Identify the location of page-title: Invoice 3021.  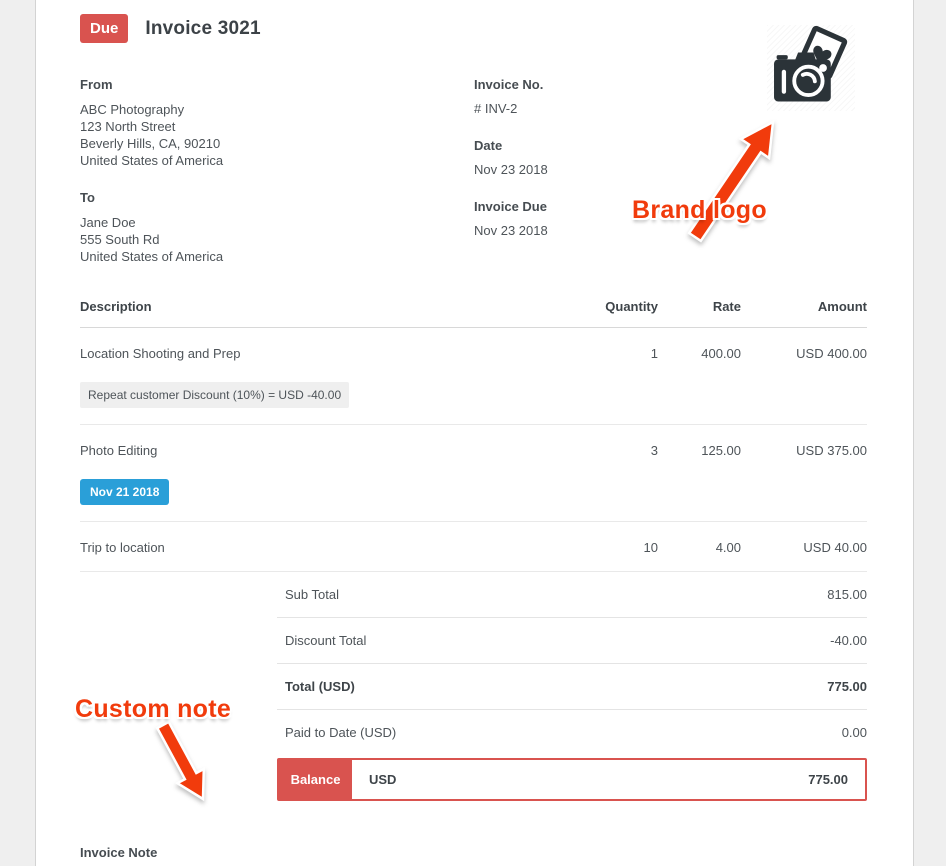
(203, 28).